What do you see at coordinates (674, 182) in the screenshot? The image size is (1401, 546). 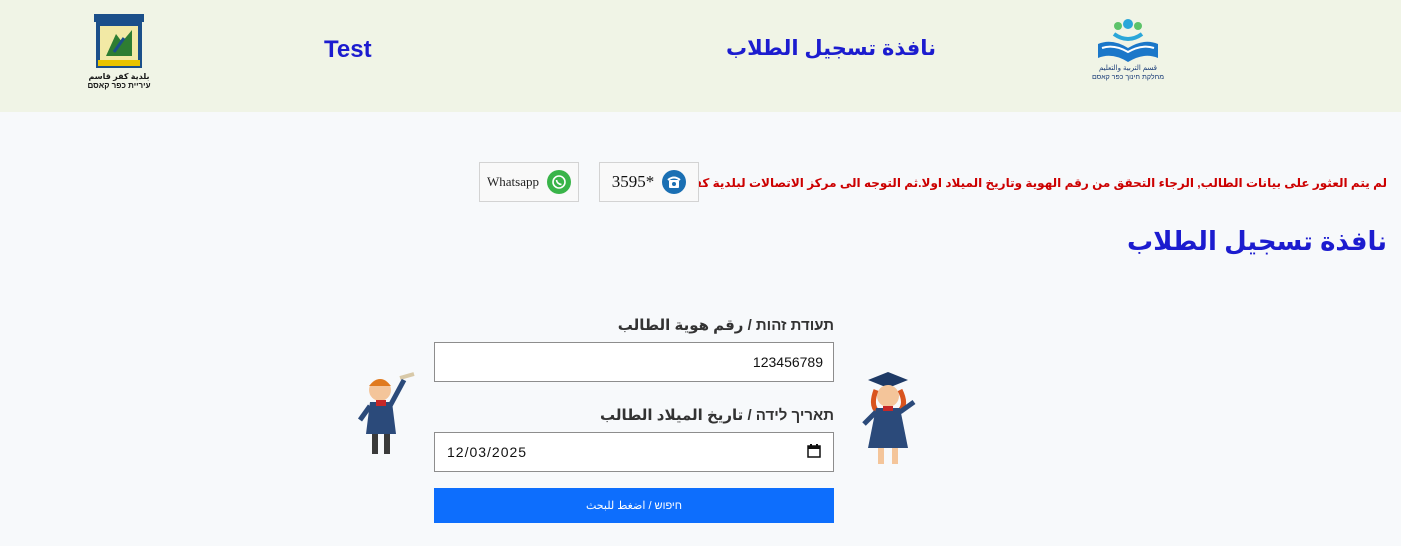 I see `telephone-icon` at bounding box center [674, 182].